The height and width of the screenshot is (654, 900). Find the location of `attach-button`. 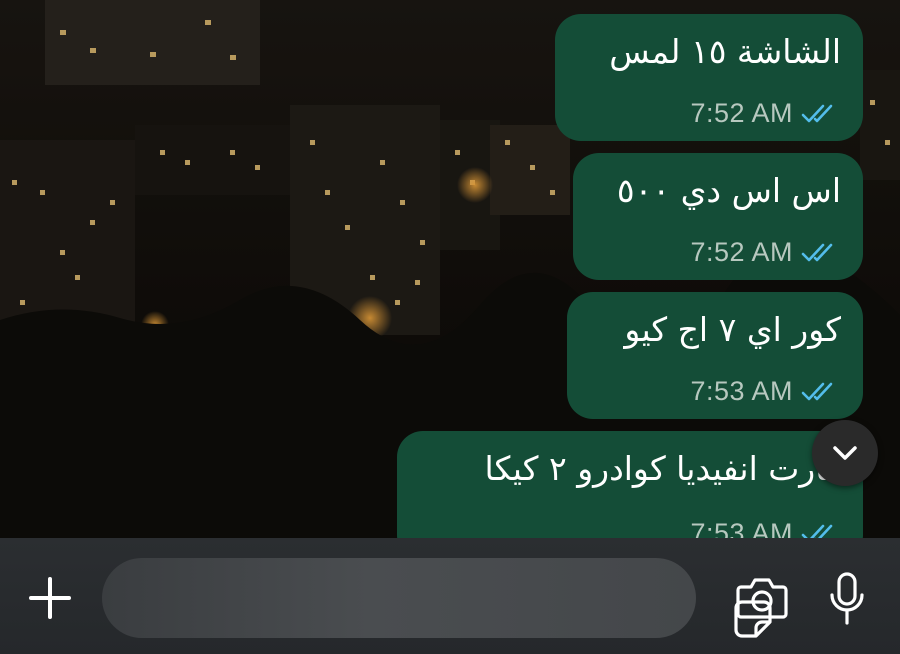

attach-button is located at coordinates (50, 598).